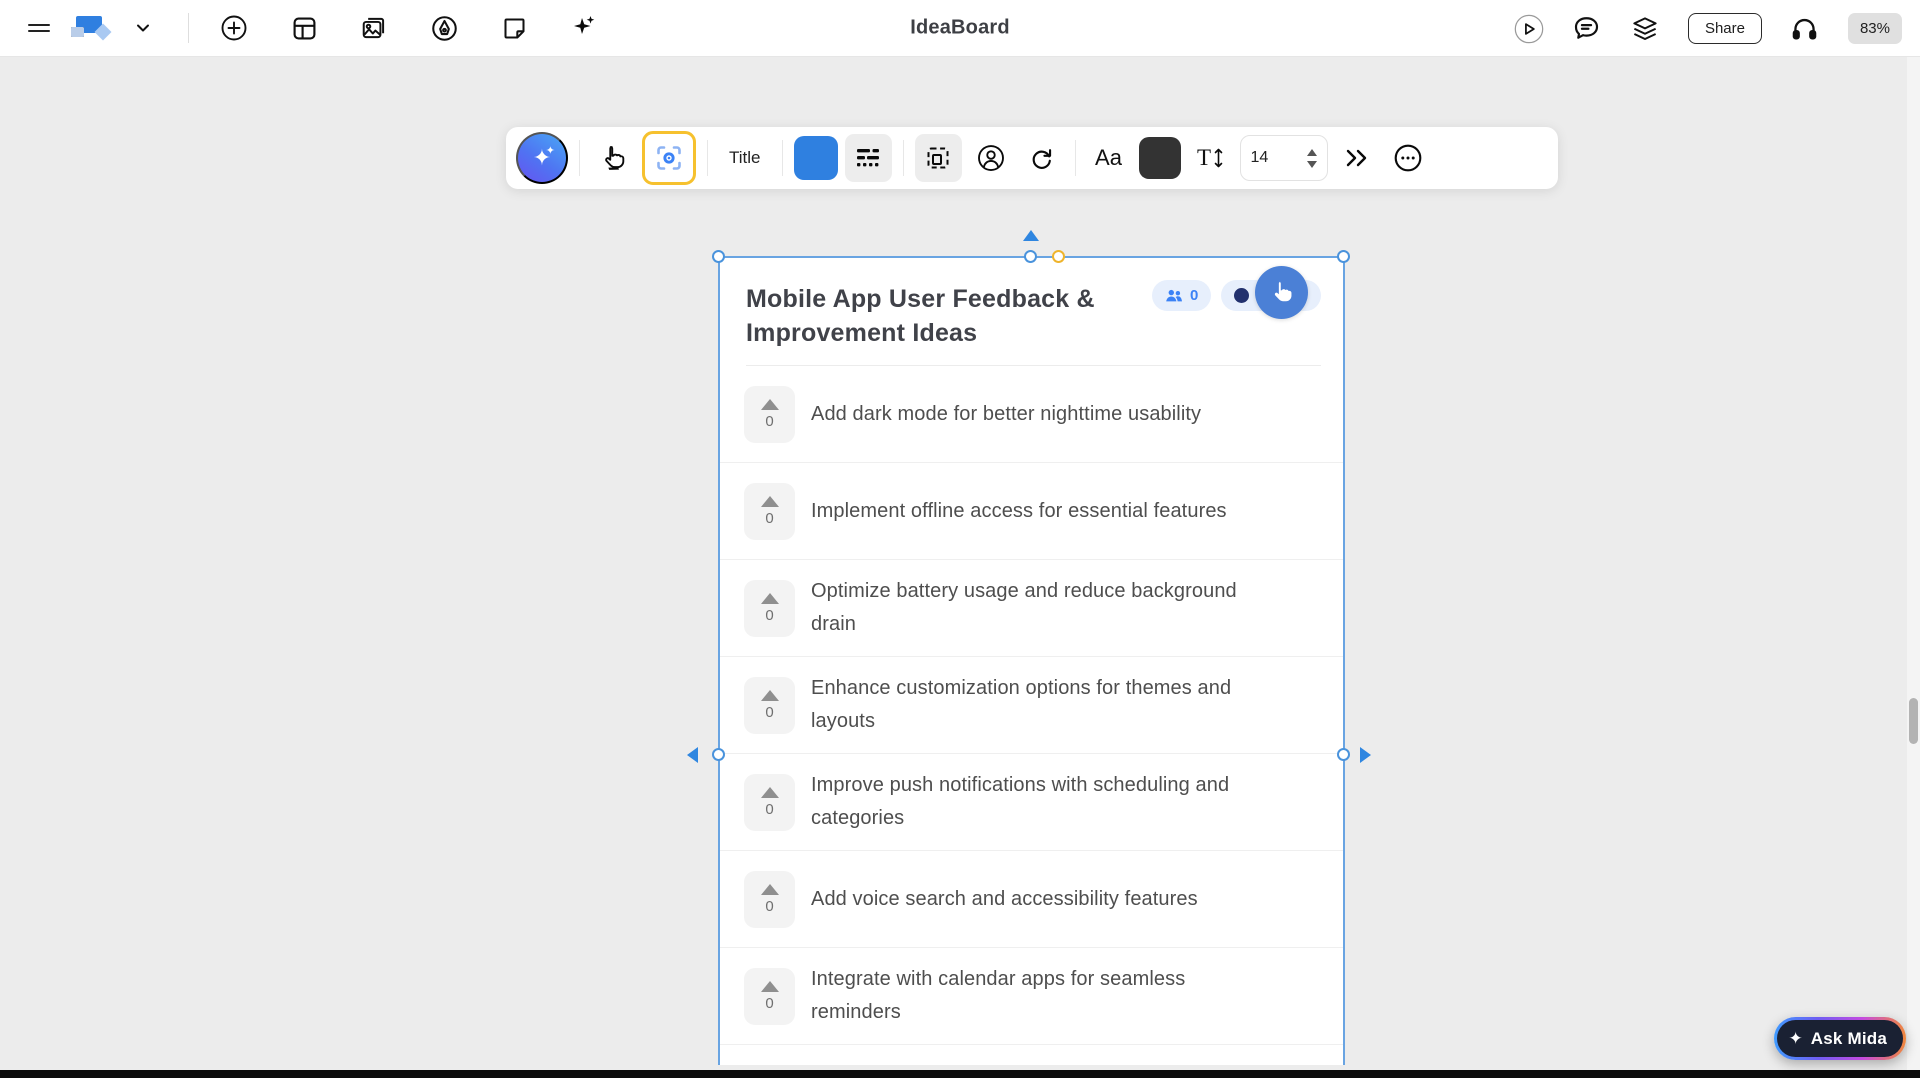 Image resolution: width=1920 pixels, height=1078 pixels. What do you see at coordinates (1194, 295) in the screenshot?
I see `collaborators-count: 0` at bounding box center [1194, 295].